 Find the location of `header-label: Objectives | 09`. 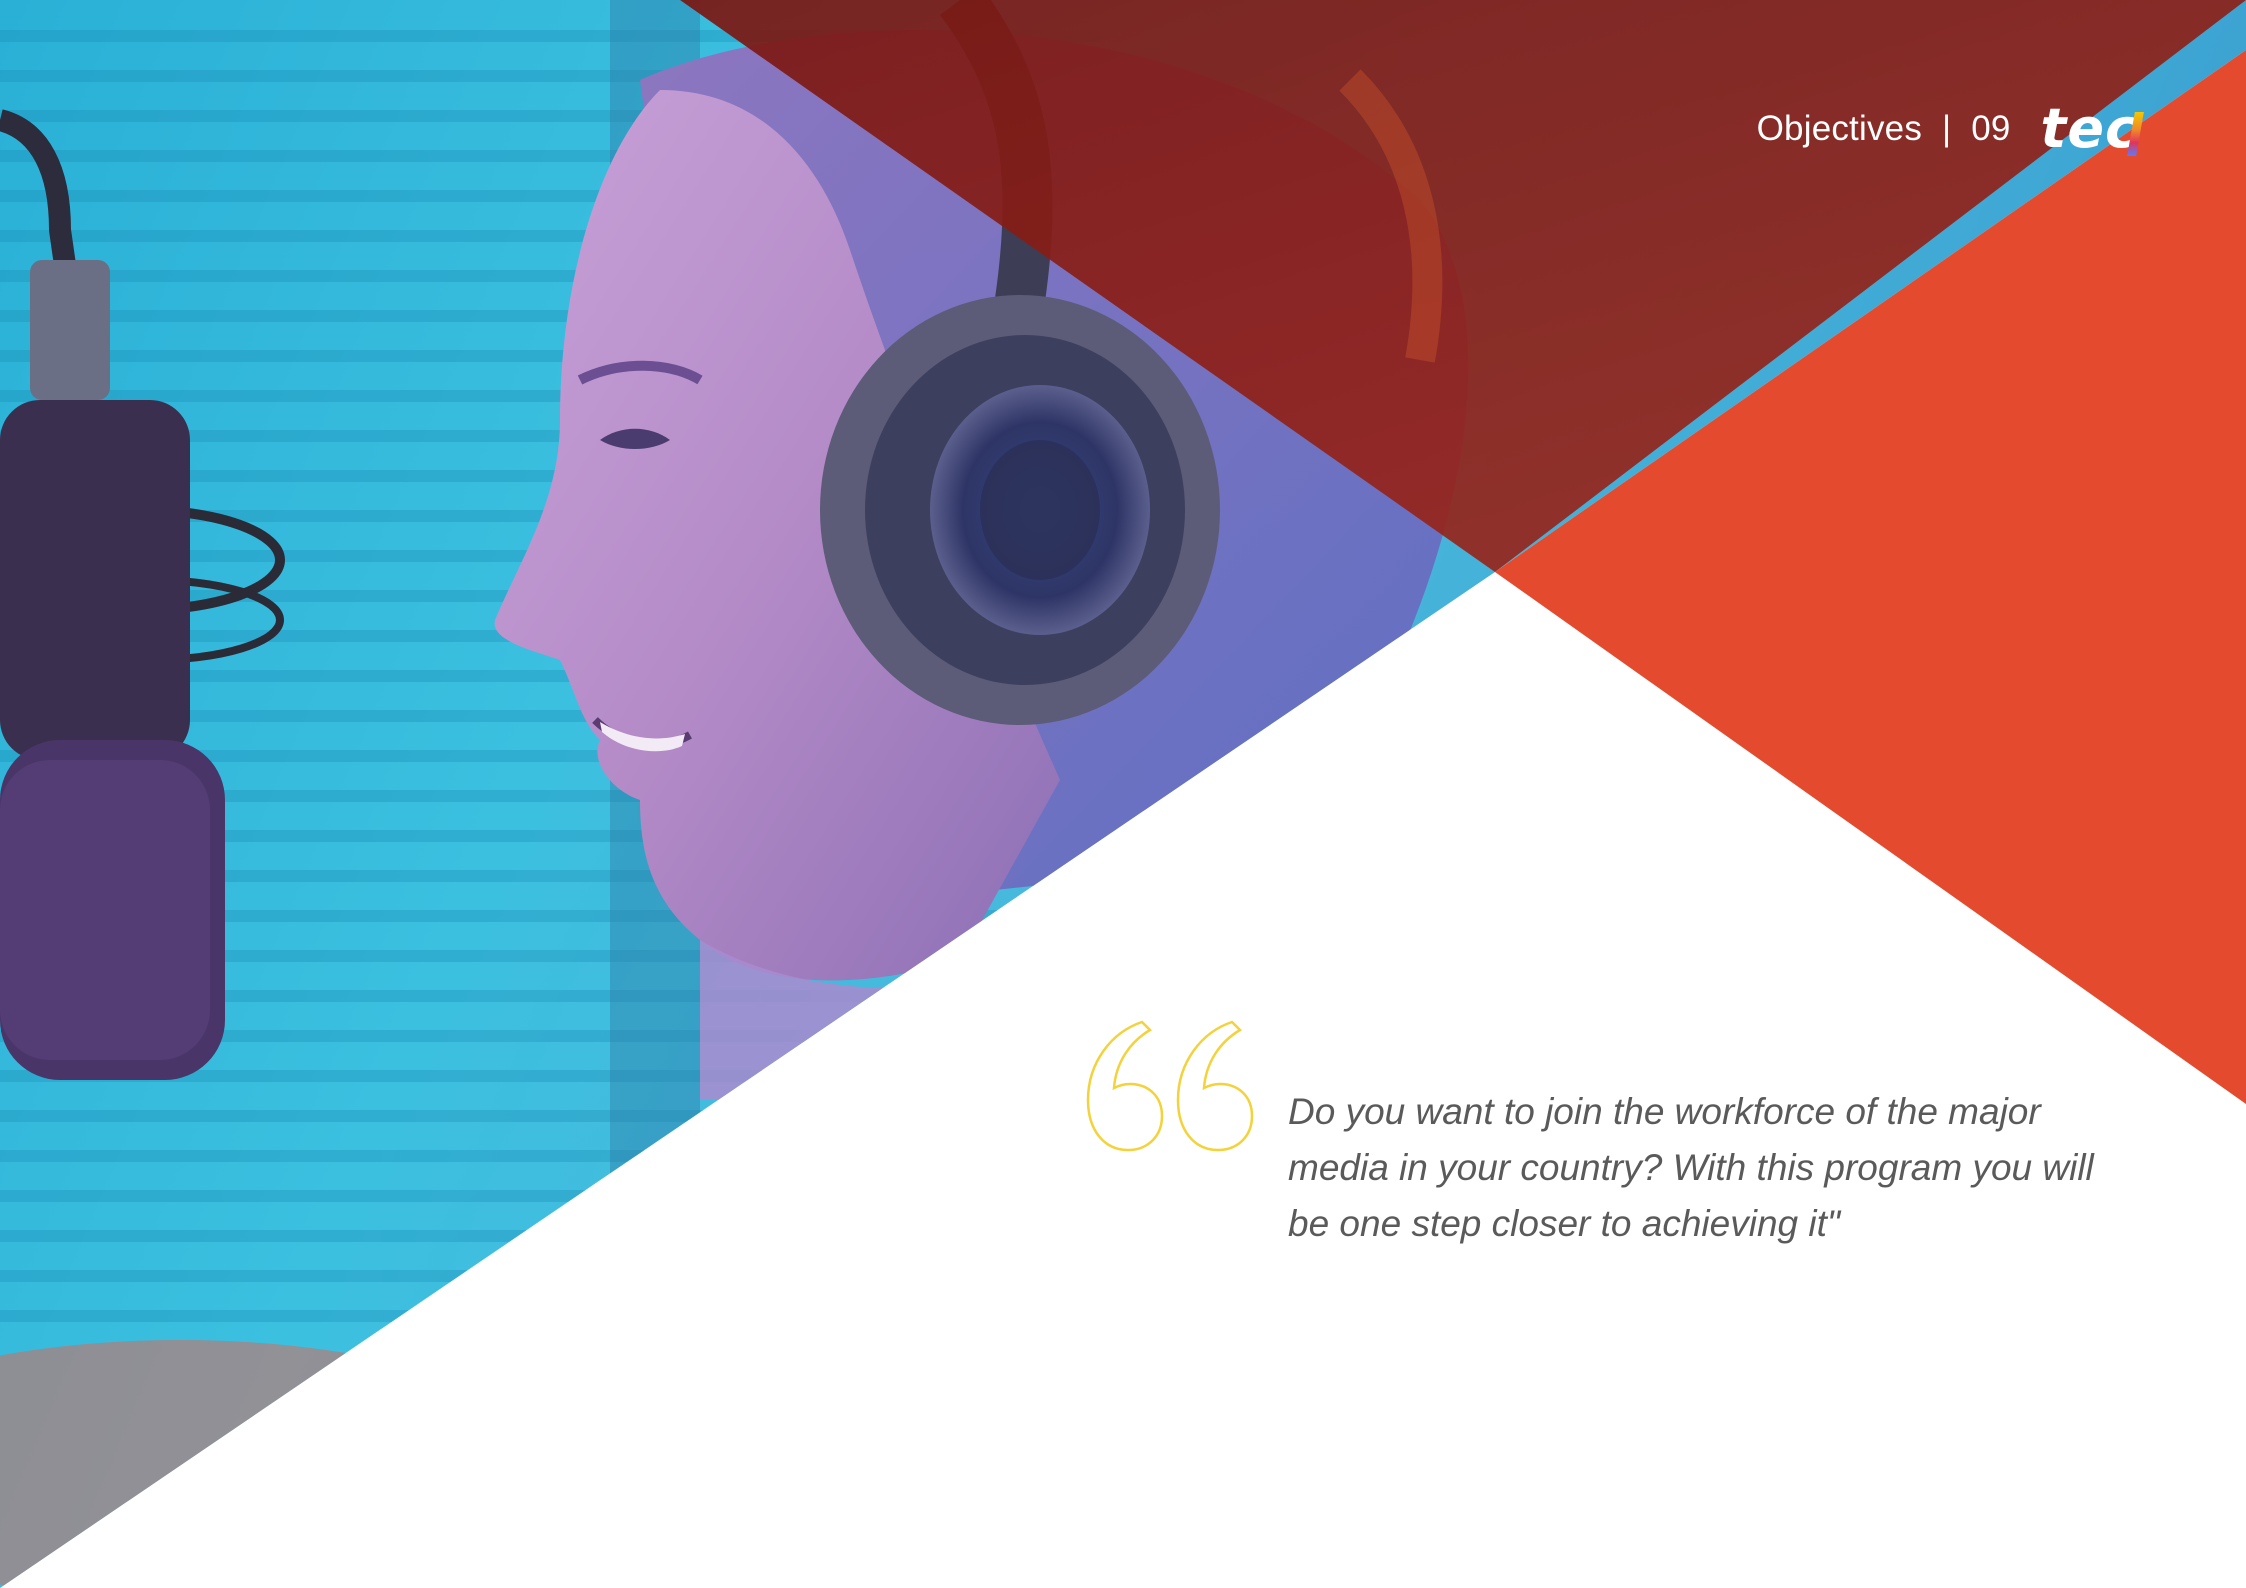

header-label: Objectives | 09 is located at coordinates (1884, 129).